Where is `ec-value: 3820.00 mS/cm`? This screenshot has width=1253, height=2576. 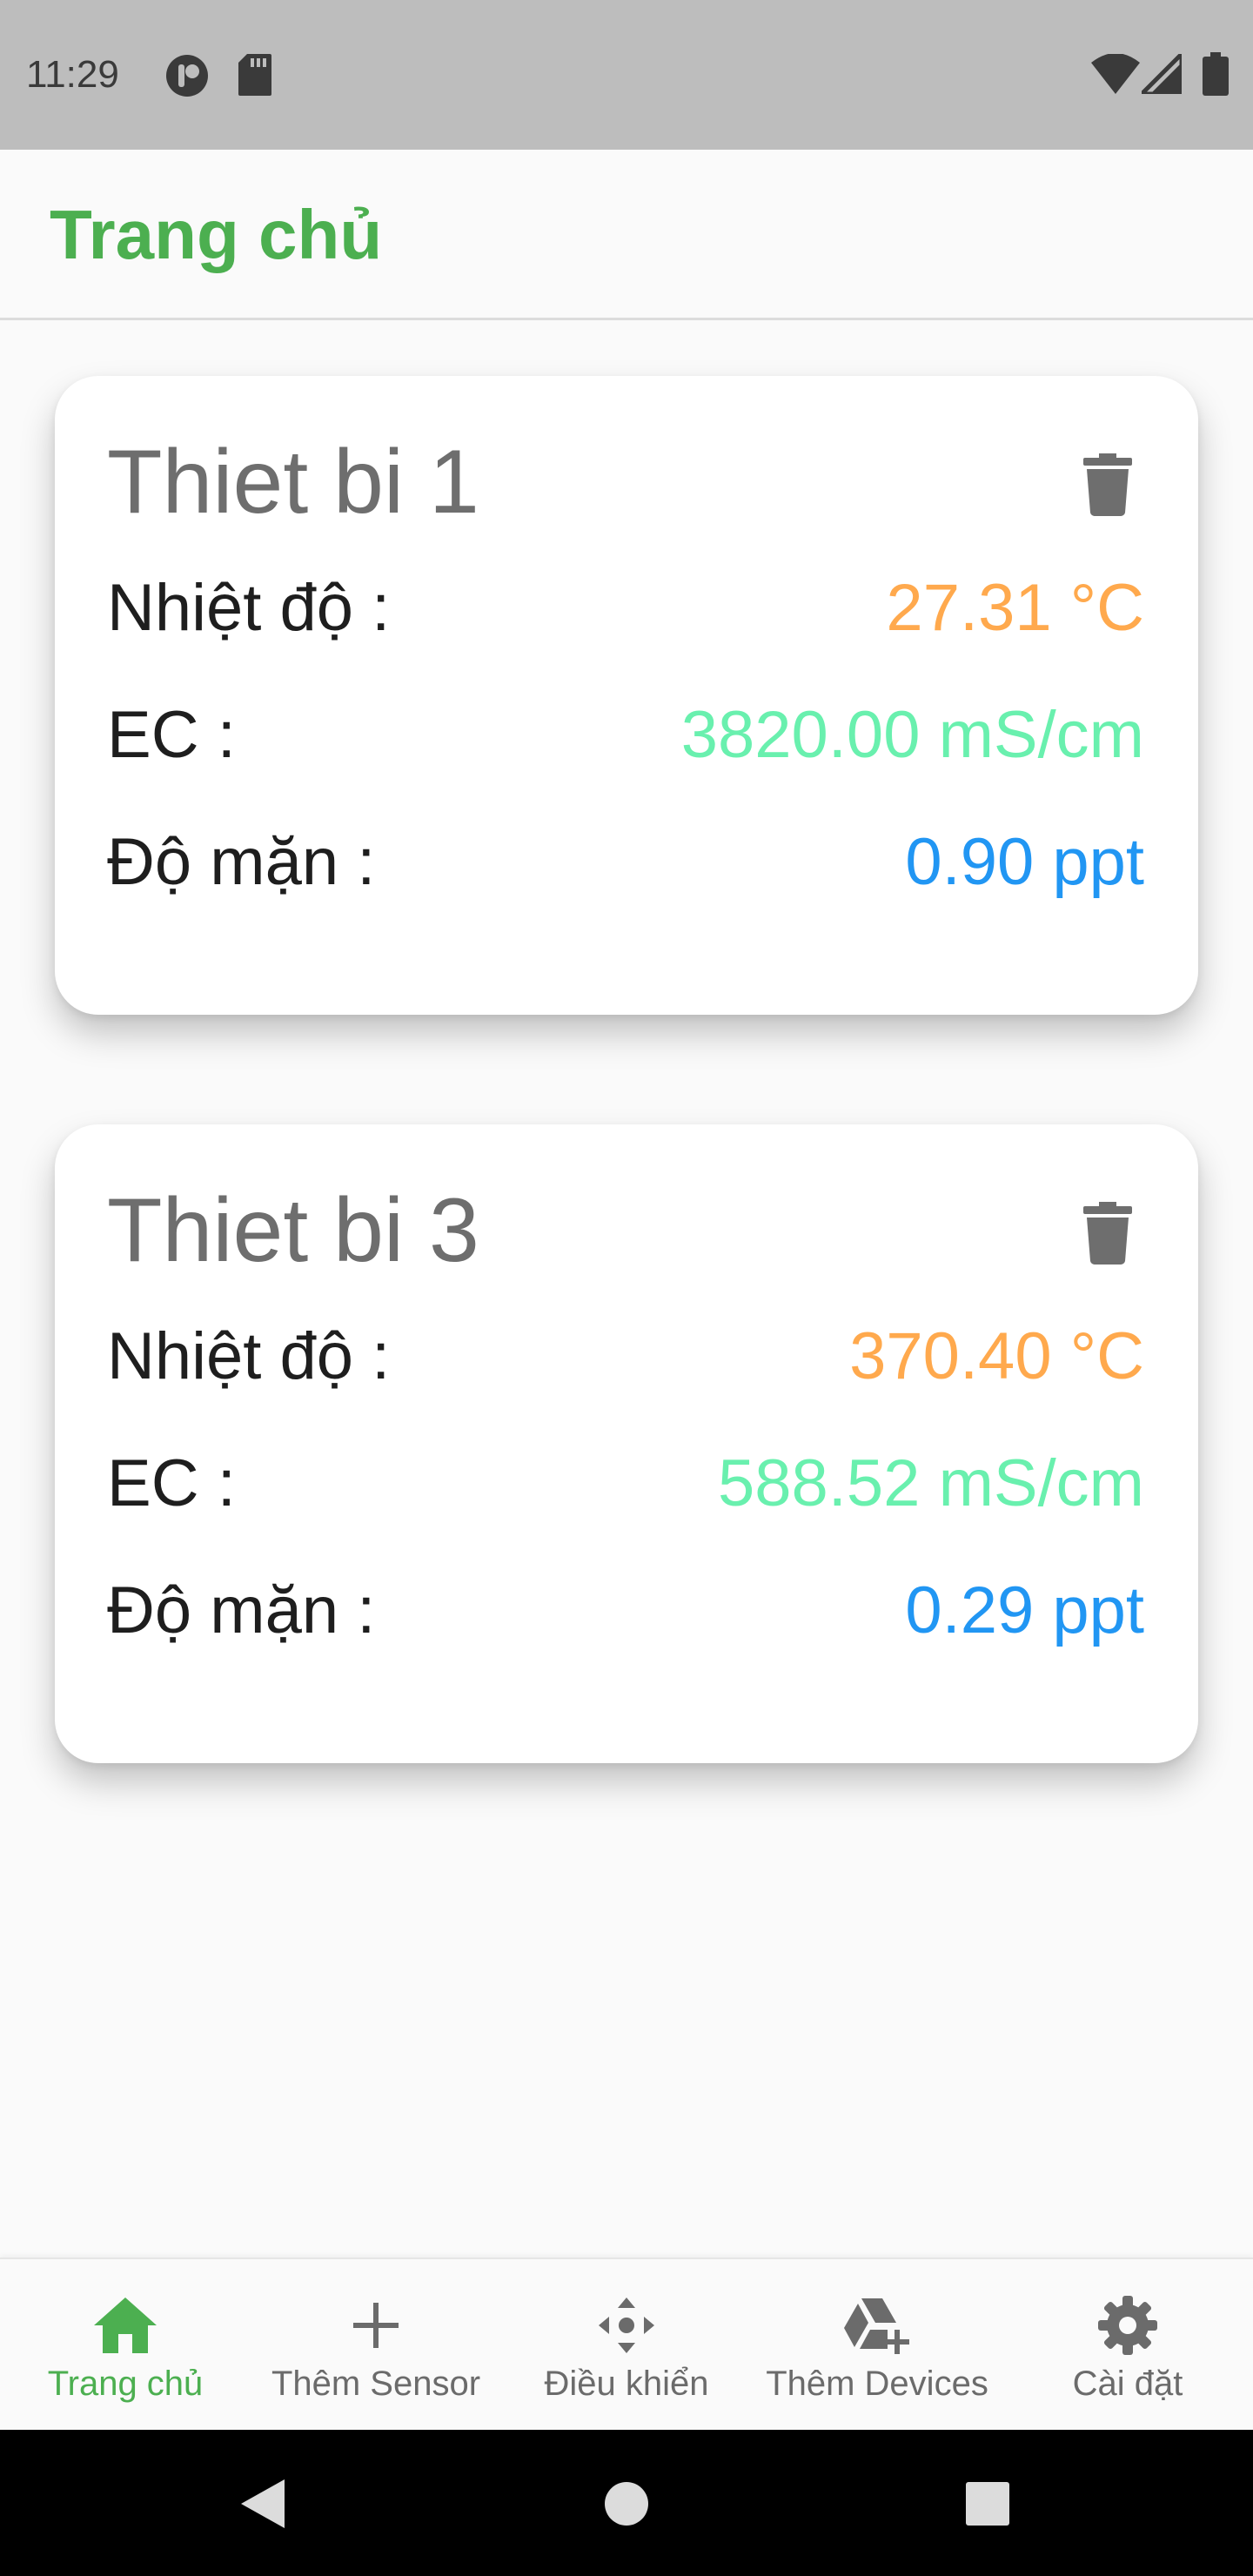
ec-value: 3820.00 mS/cm is located at coordinates (912, 735).